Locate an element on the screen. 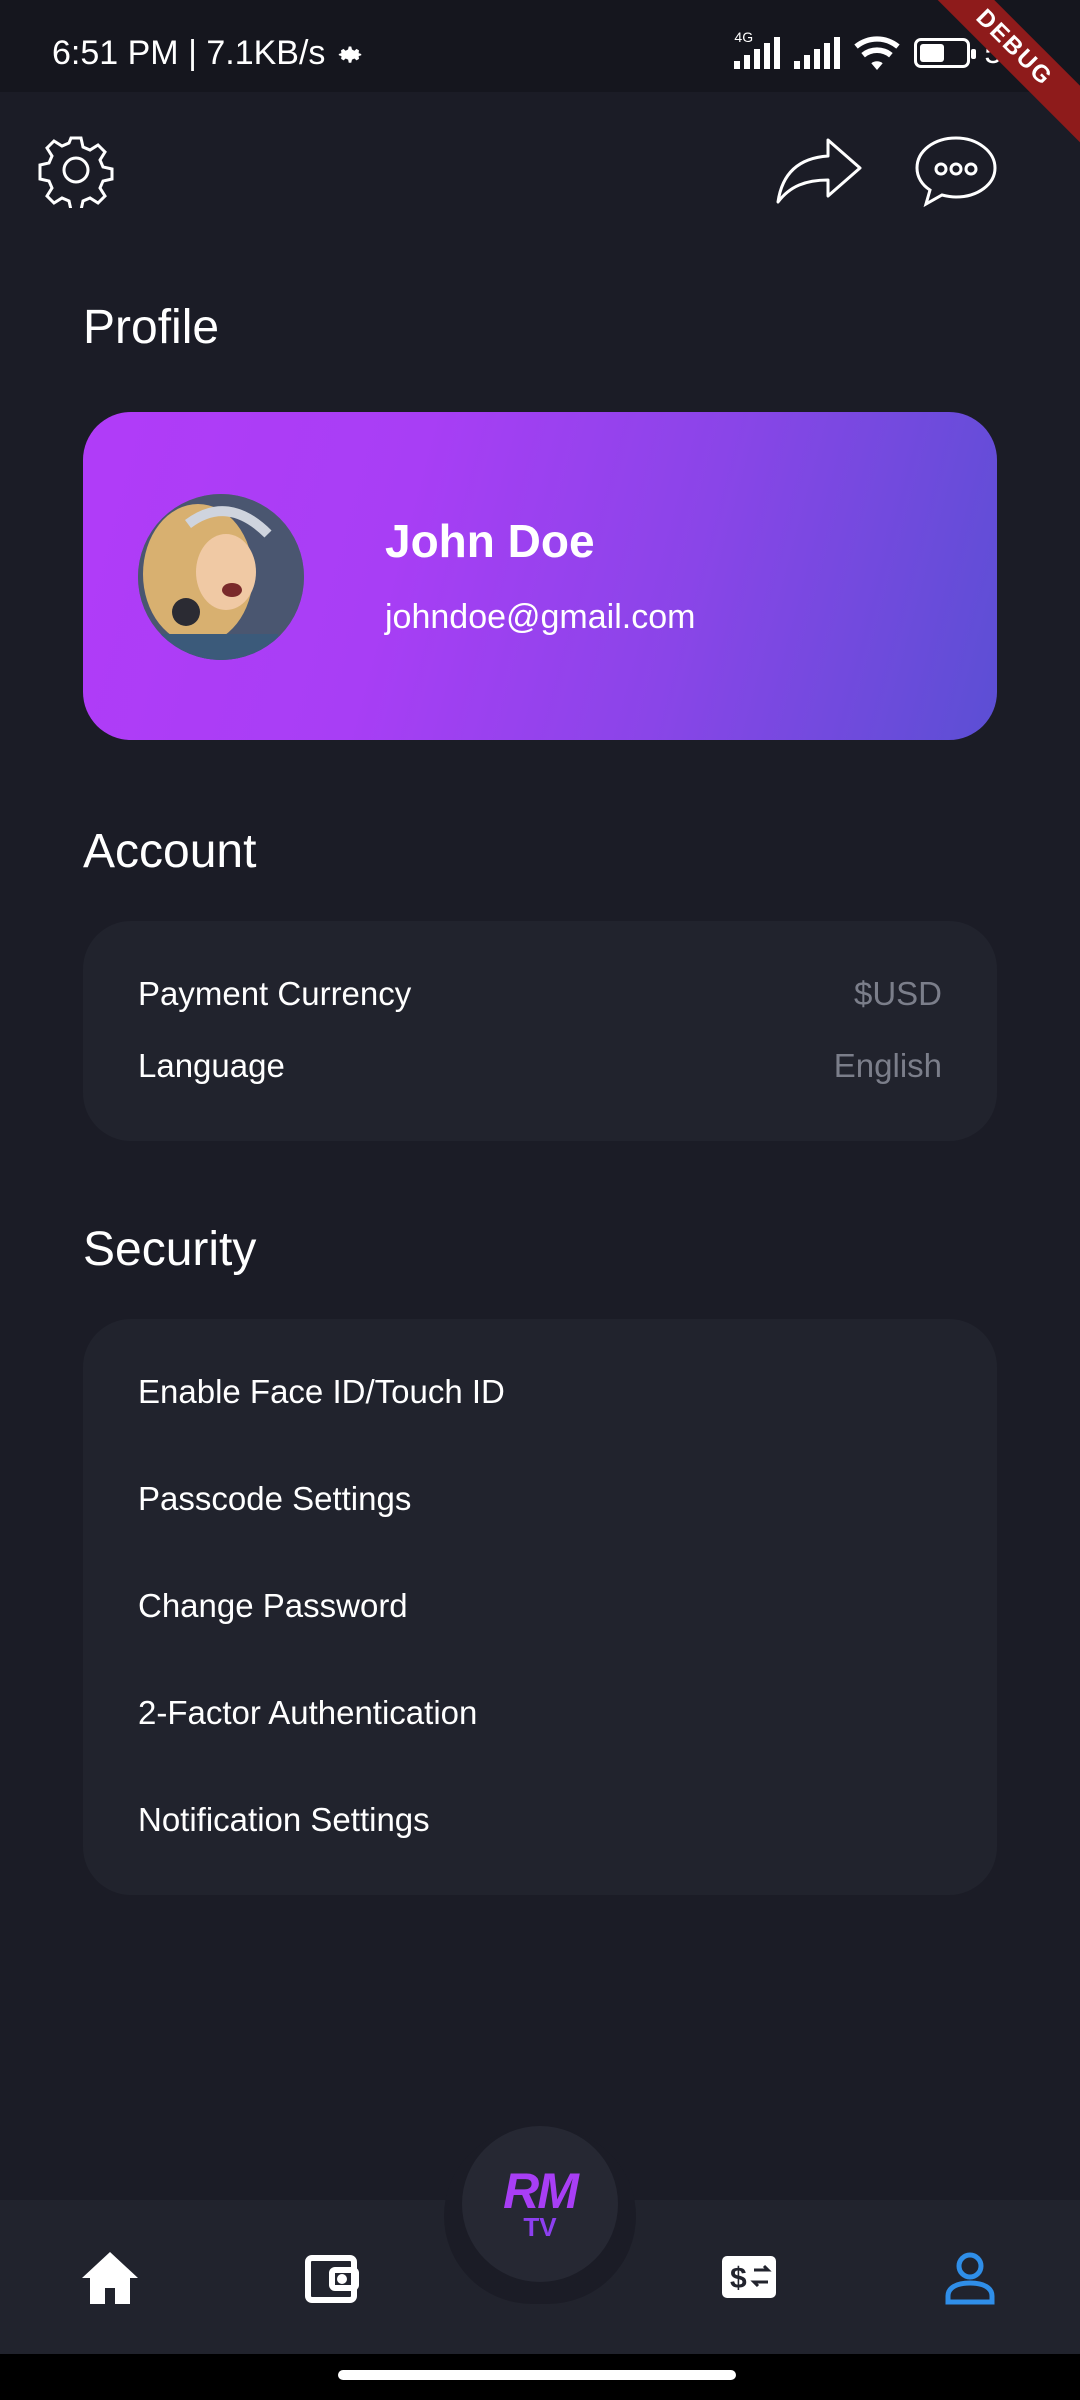 Image resolution: width=1080 pixels, height=2400 pixels. profile-icon is located at coordinates (970, 2280).